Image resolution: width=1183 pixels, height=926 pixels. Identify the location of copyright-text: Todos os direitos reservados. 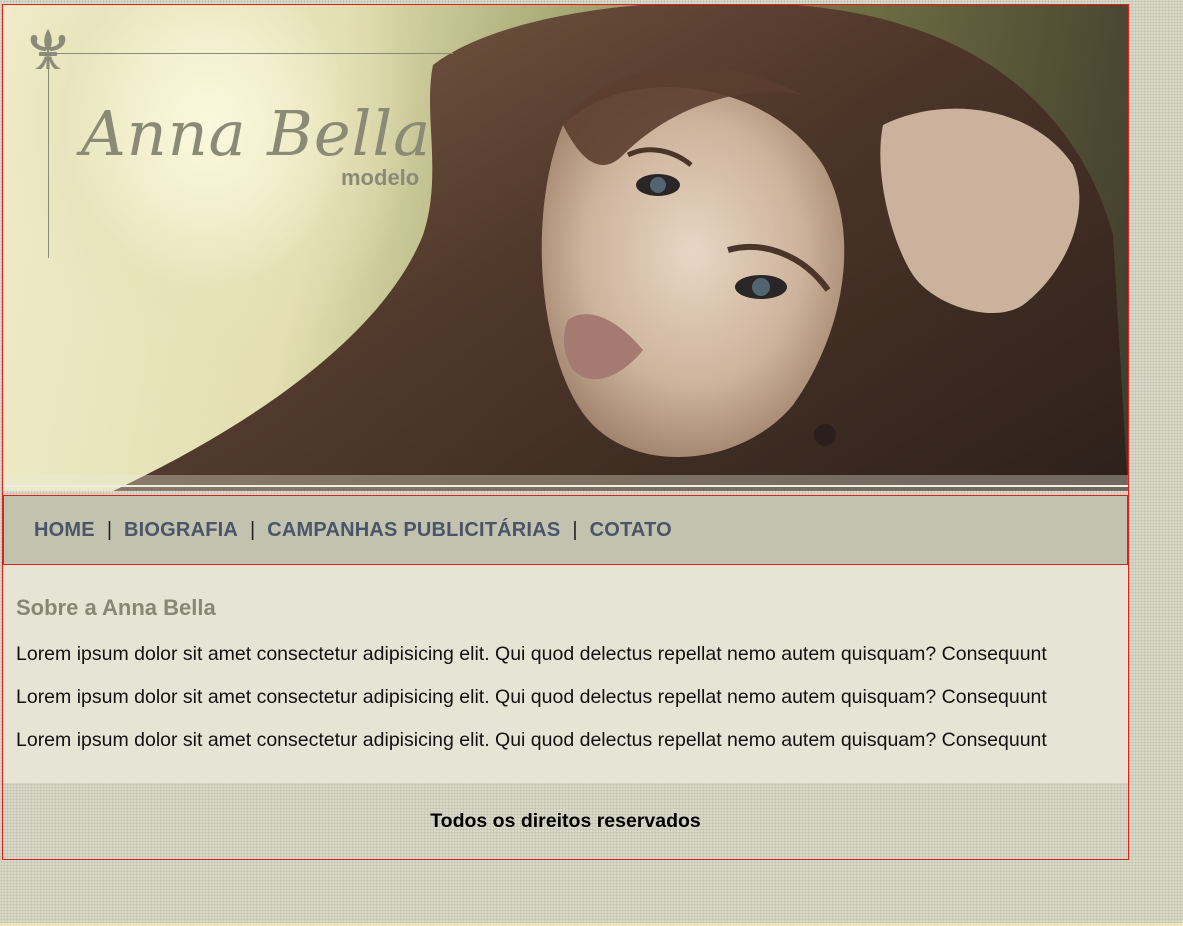
(565, 820).